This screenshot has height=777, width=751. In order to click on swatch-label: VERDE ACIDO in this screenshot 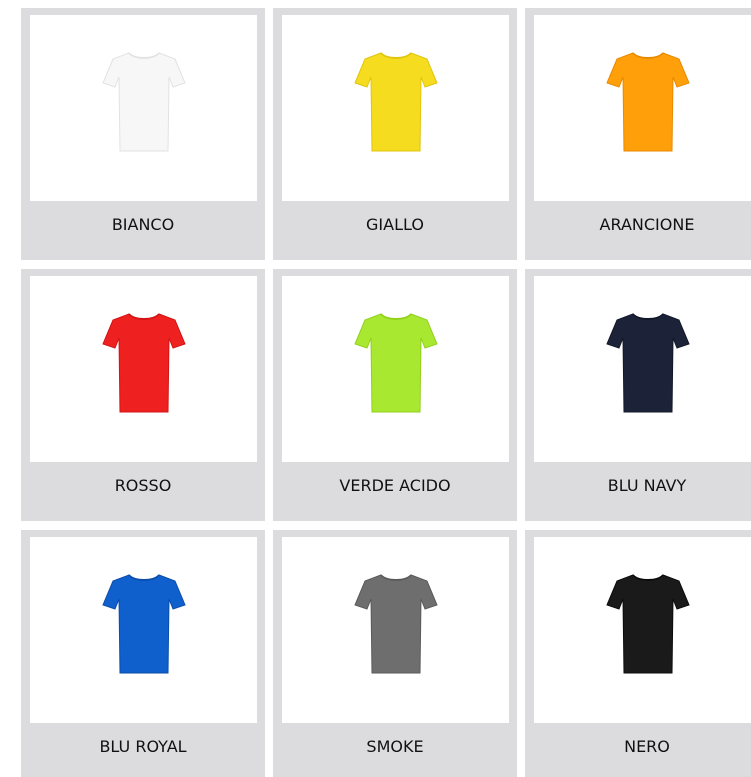, I will do `click(395, 485)`.